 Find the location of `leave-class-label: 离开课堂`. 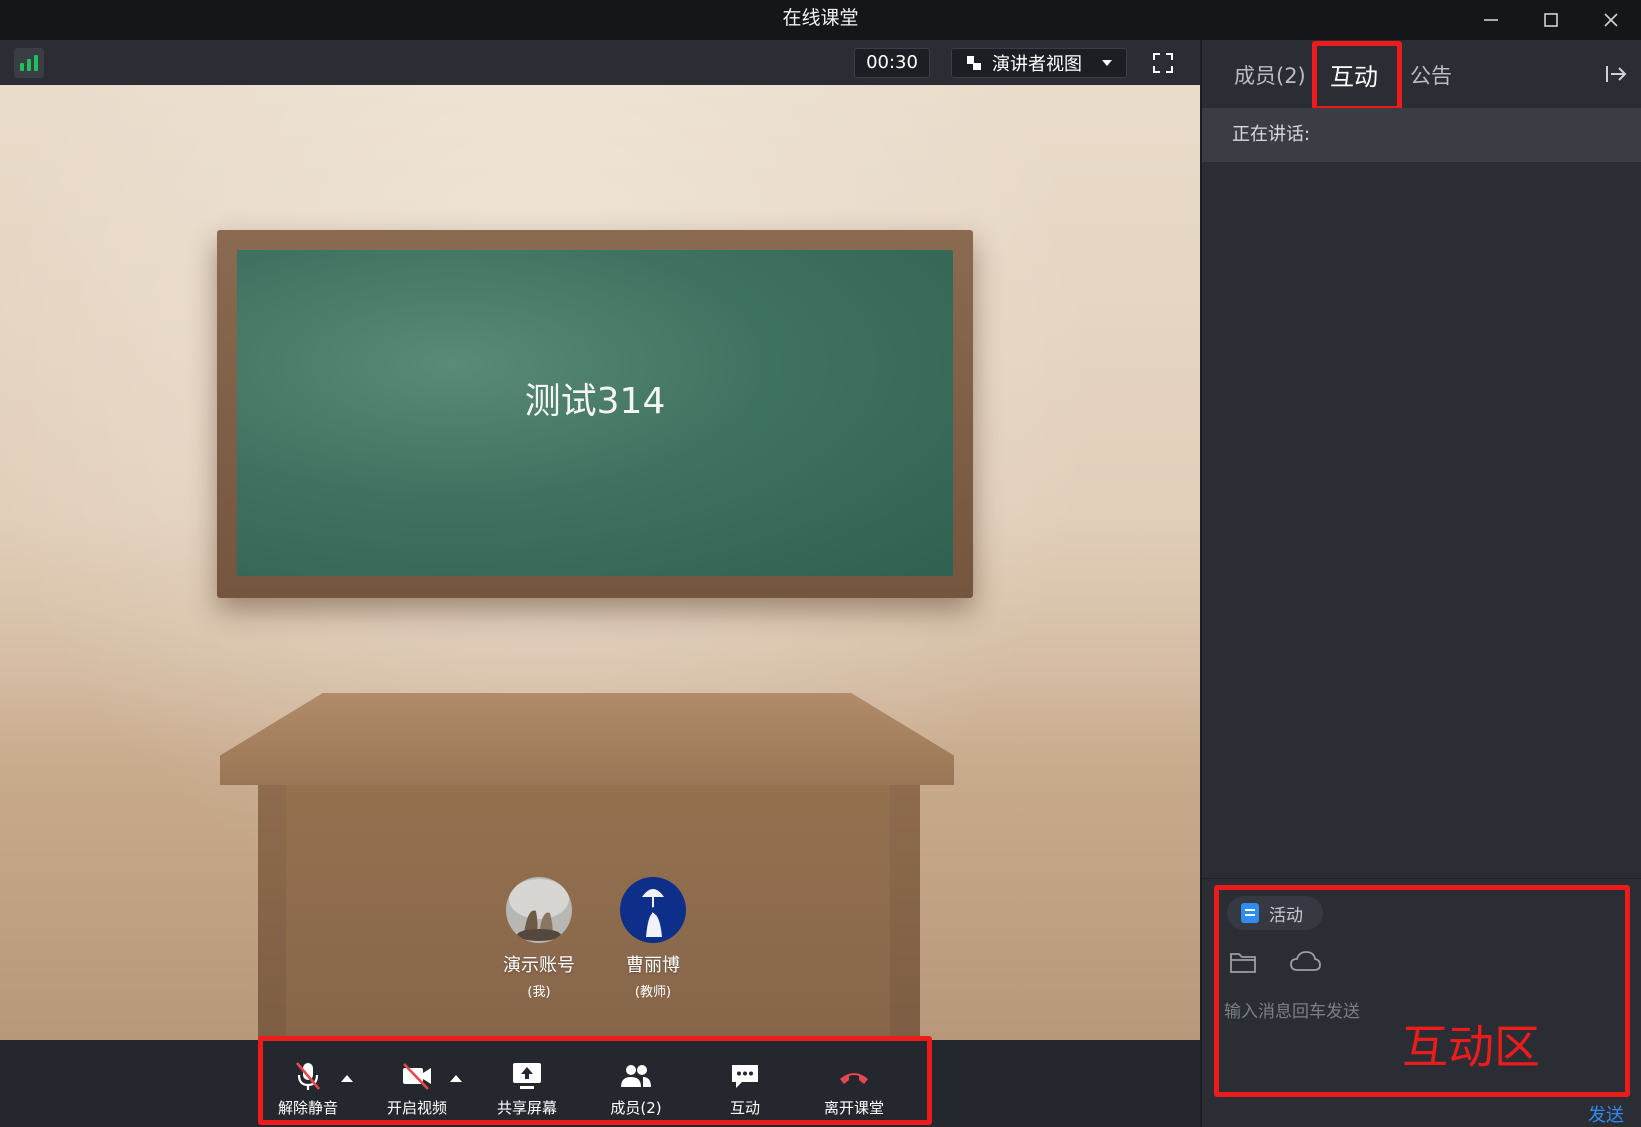

leave-class-label: 离开课堂 is located at coordinates (853, 1108).